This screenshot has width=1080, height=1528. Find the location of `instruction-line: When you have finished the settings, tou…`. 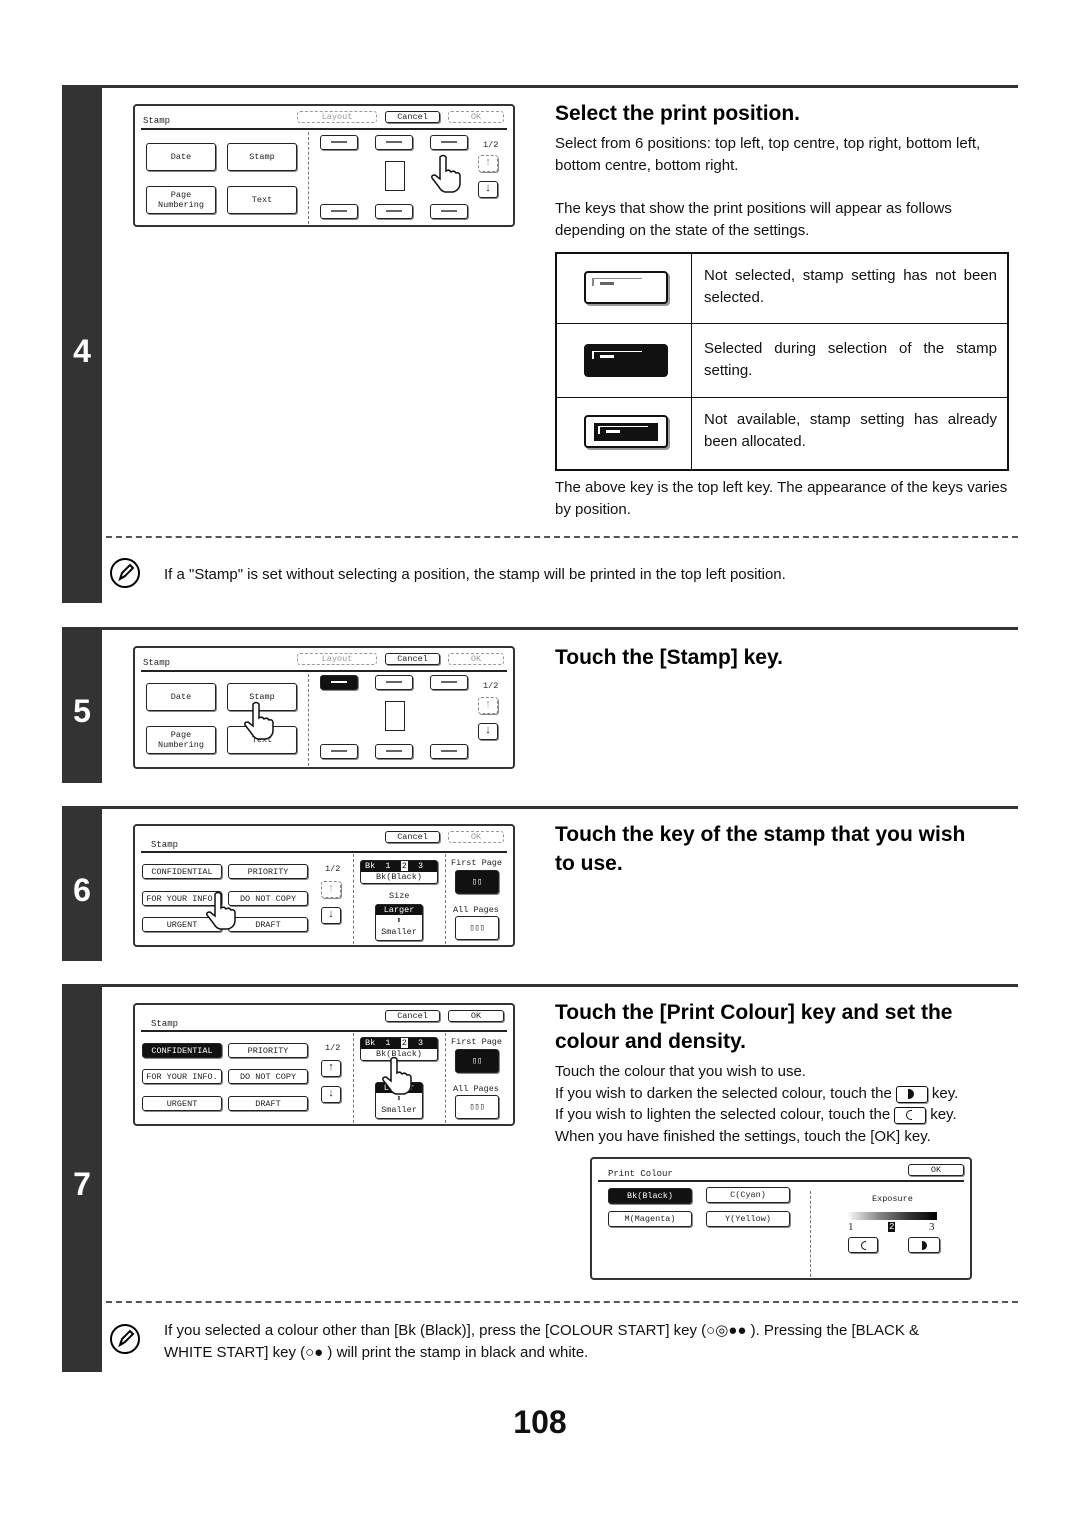

instruction-line: When you have finished the settings, tou… is located at coordinates (743, 1136).